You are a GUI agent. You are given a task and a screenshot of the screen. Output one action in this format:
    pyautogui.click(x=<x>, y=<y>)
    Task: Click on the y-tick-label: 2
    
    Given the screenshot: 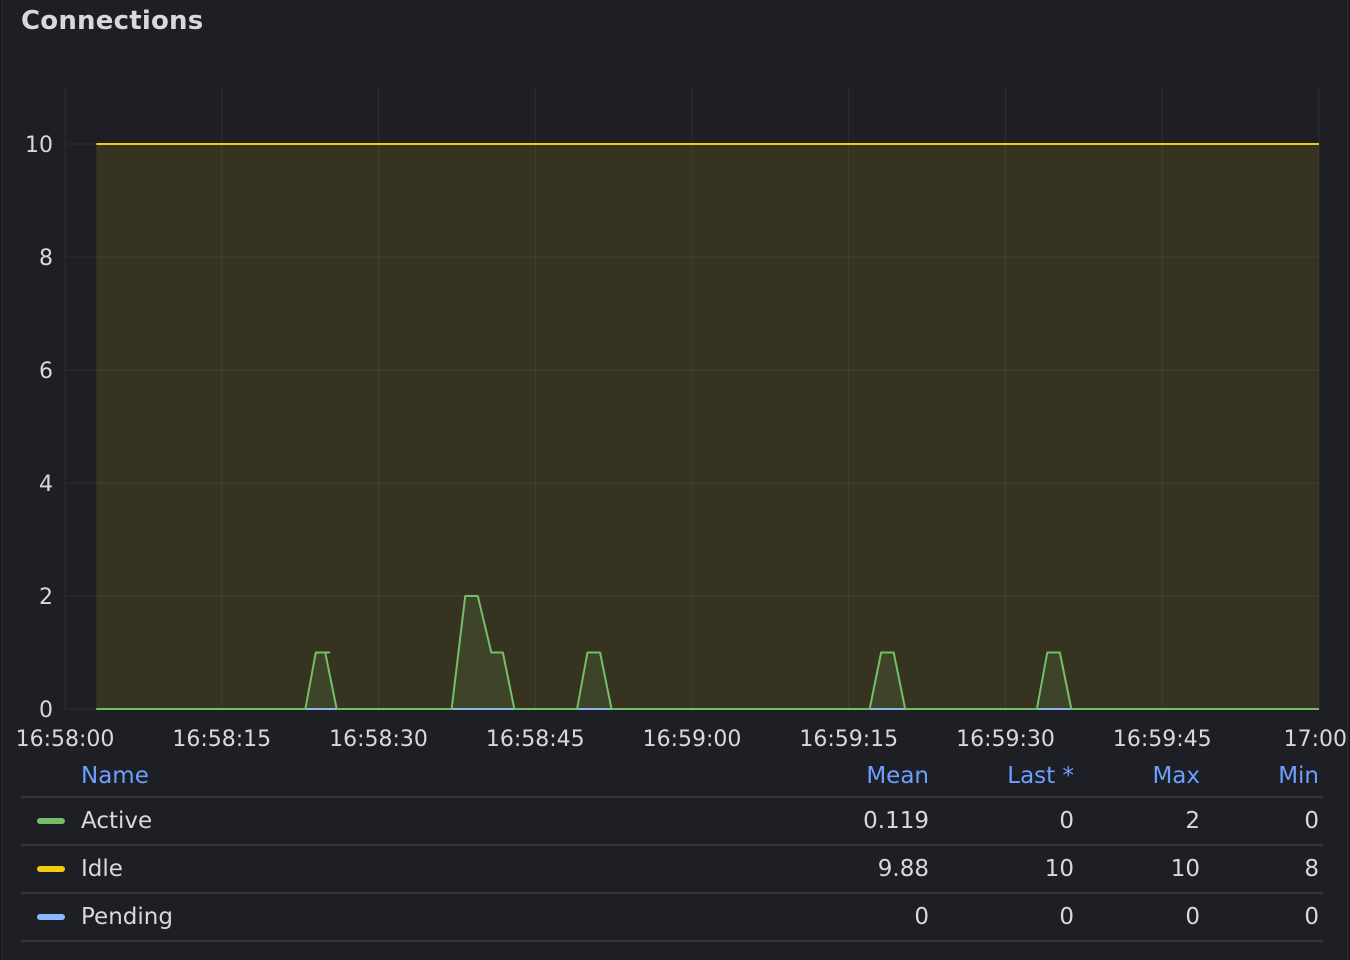 What is the action you would take?
    pyautogui.click(x=46, y=597)
    